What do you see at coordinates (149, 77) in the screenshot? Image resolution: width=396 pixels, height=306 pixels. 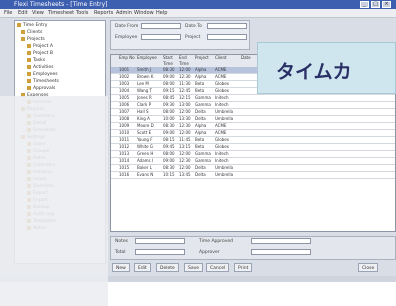 I see `table-cell: Brown K` at bounding box center [149, 77].